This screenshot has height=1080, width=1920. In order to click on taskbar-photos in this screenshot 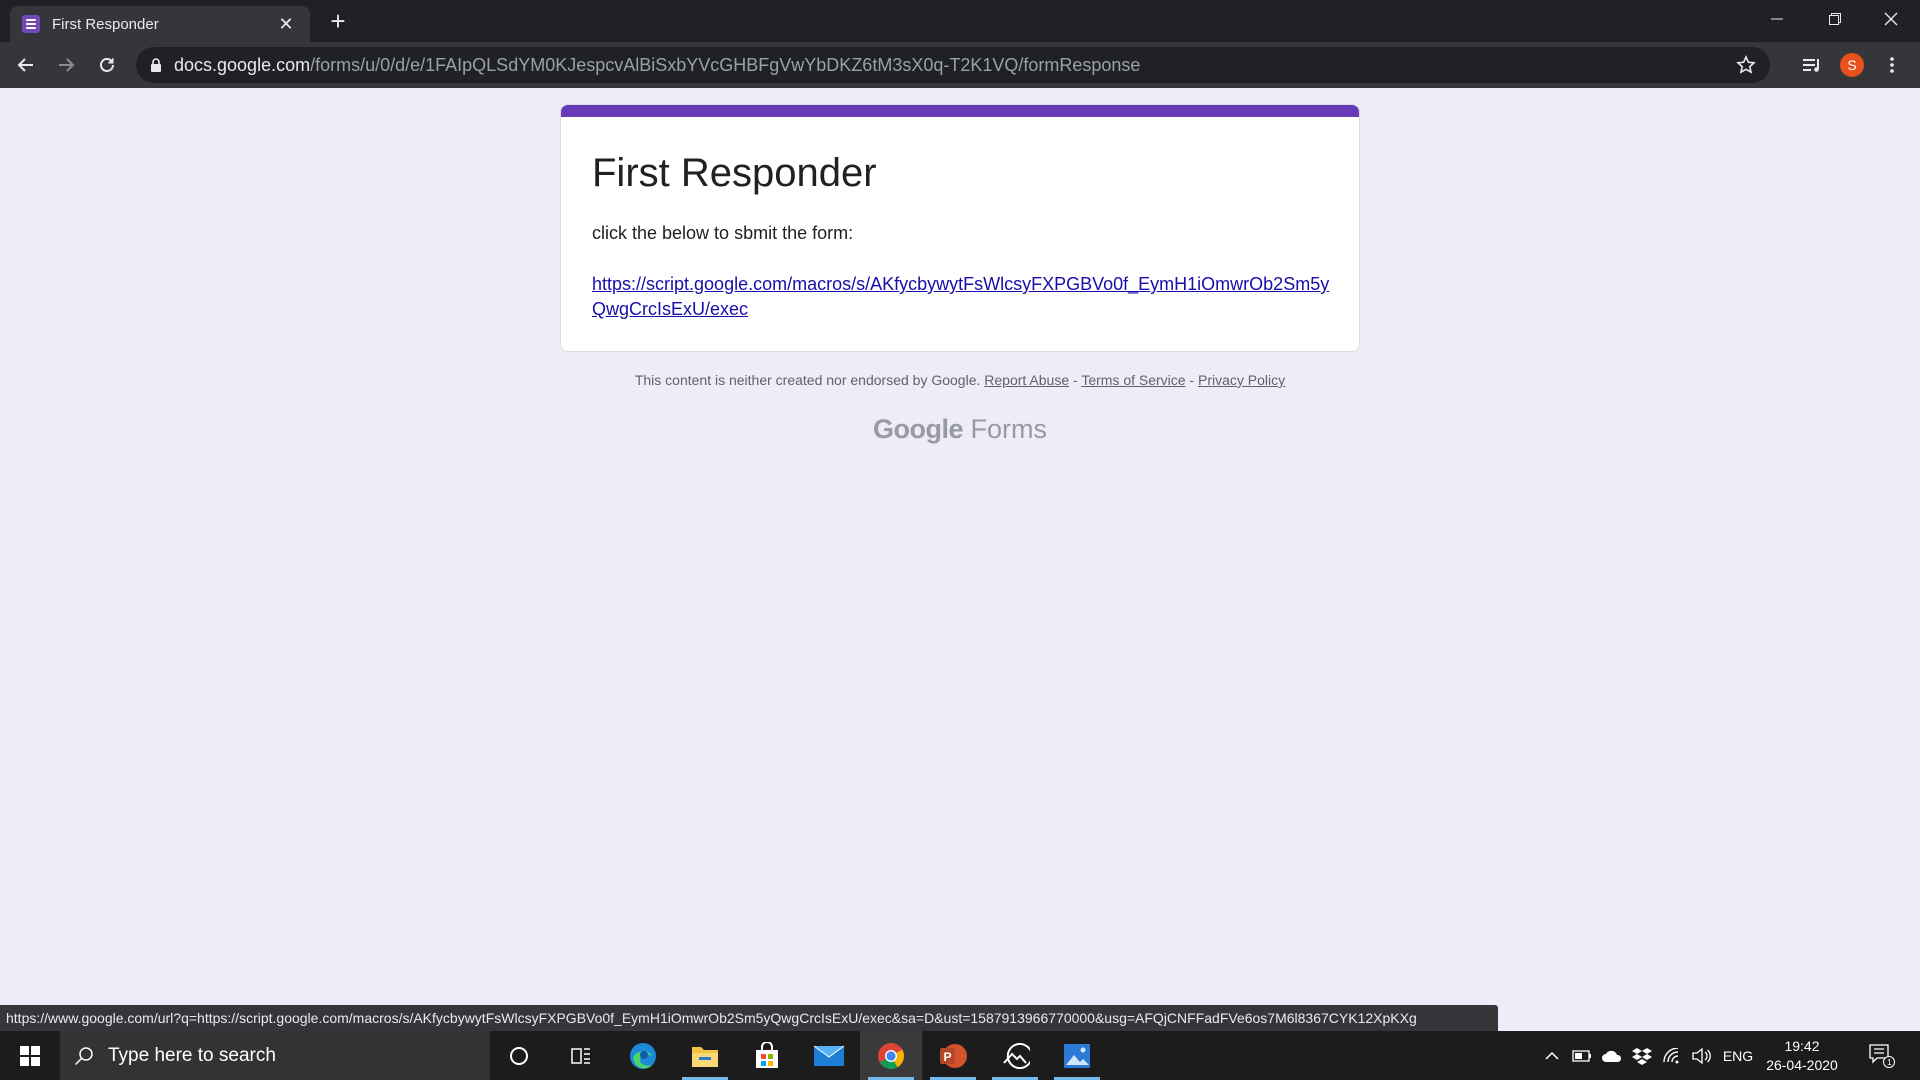, I will do `click(1077, 1055)`.